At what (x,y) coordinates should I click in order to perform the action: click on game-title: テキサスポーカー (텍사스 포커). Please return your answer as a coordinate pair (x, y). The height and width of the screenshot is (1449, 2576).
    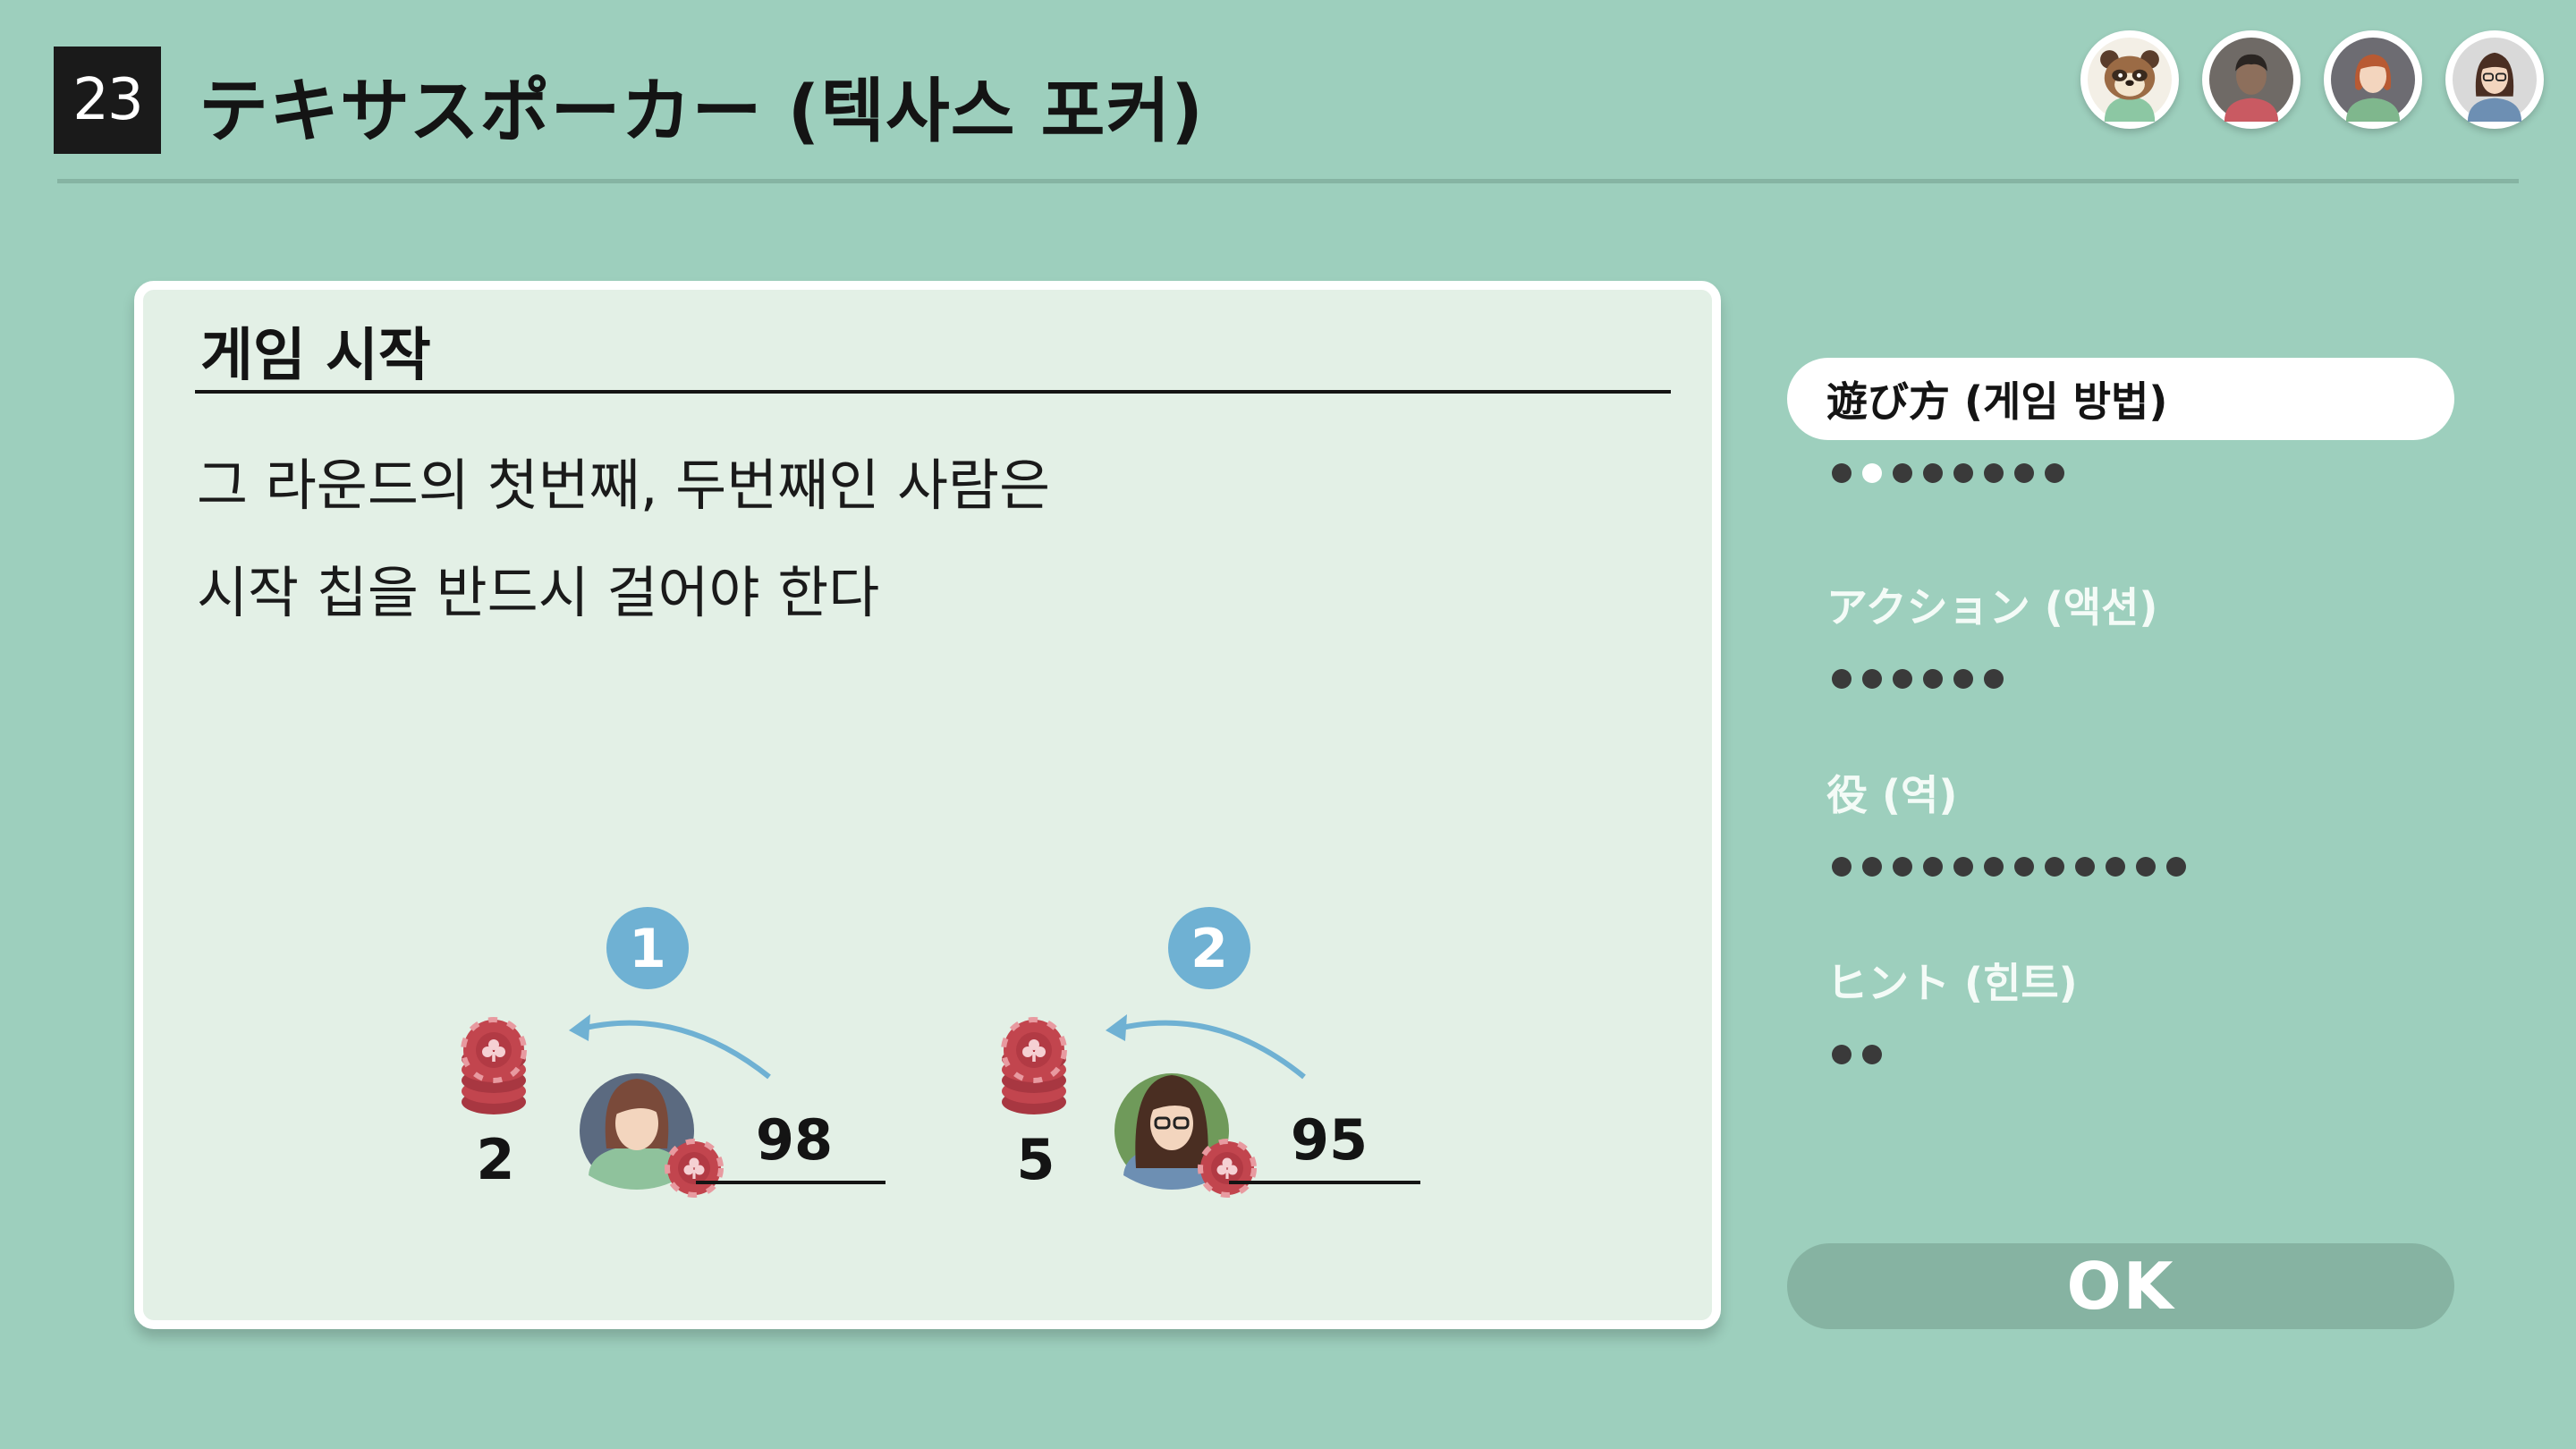
    Looking at the image, I should click on (701, 112).